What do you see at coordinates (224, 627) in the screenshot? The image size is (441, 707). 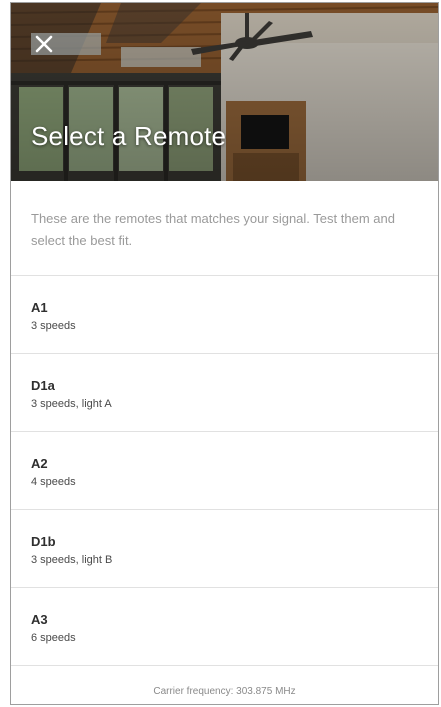 I see `remote-item-a3: A3 6 speeds` at bounding box center [224, 627].